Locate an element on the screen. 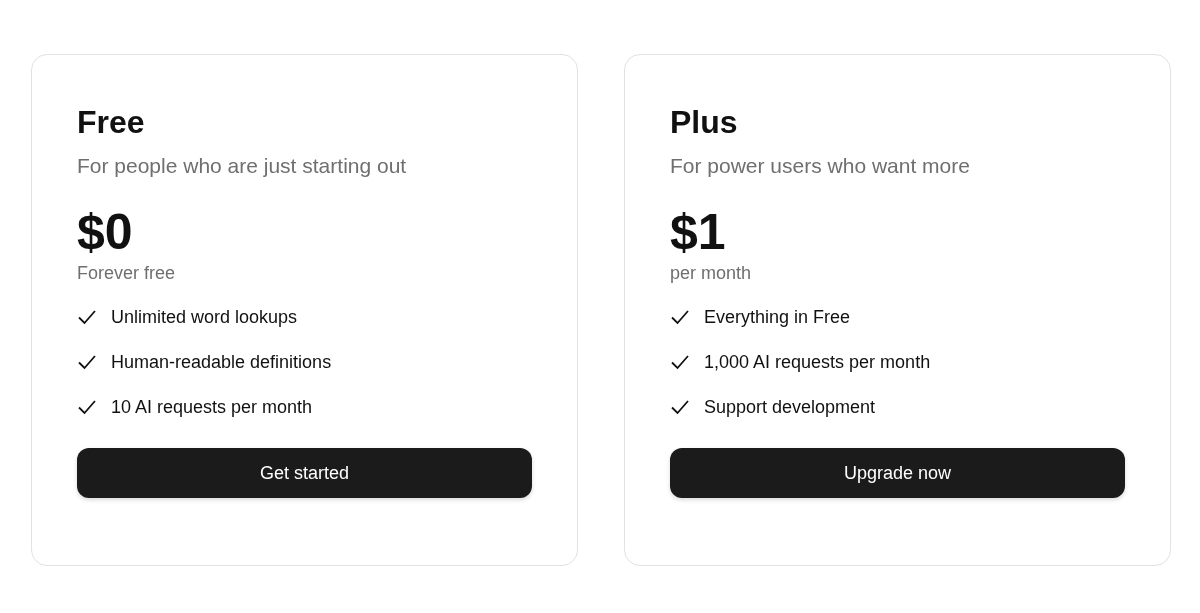 The width and height of the screenshot is (1200, 613). plan-button: Upgrade now is located at coordinates (897, 473).